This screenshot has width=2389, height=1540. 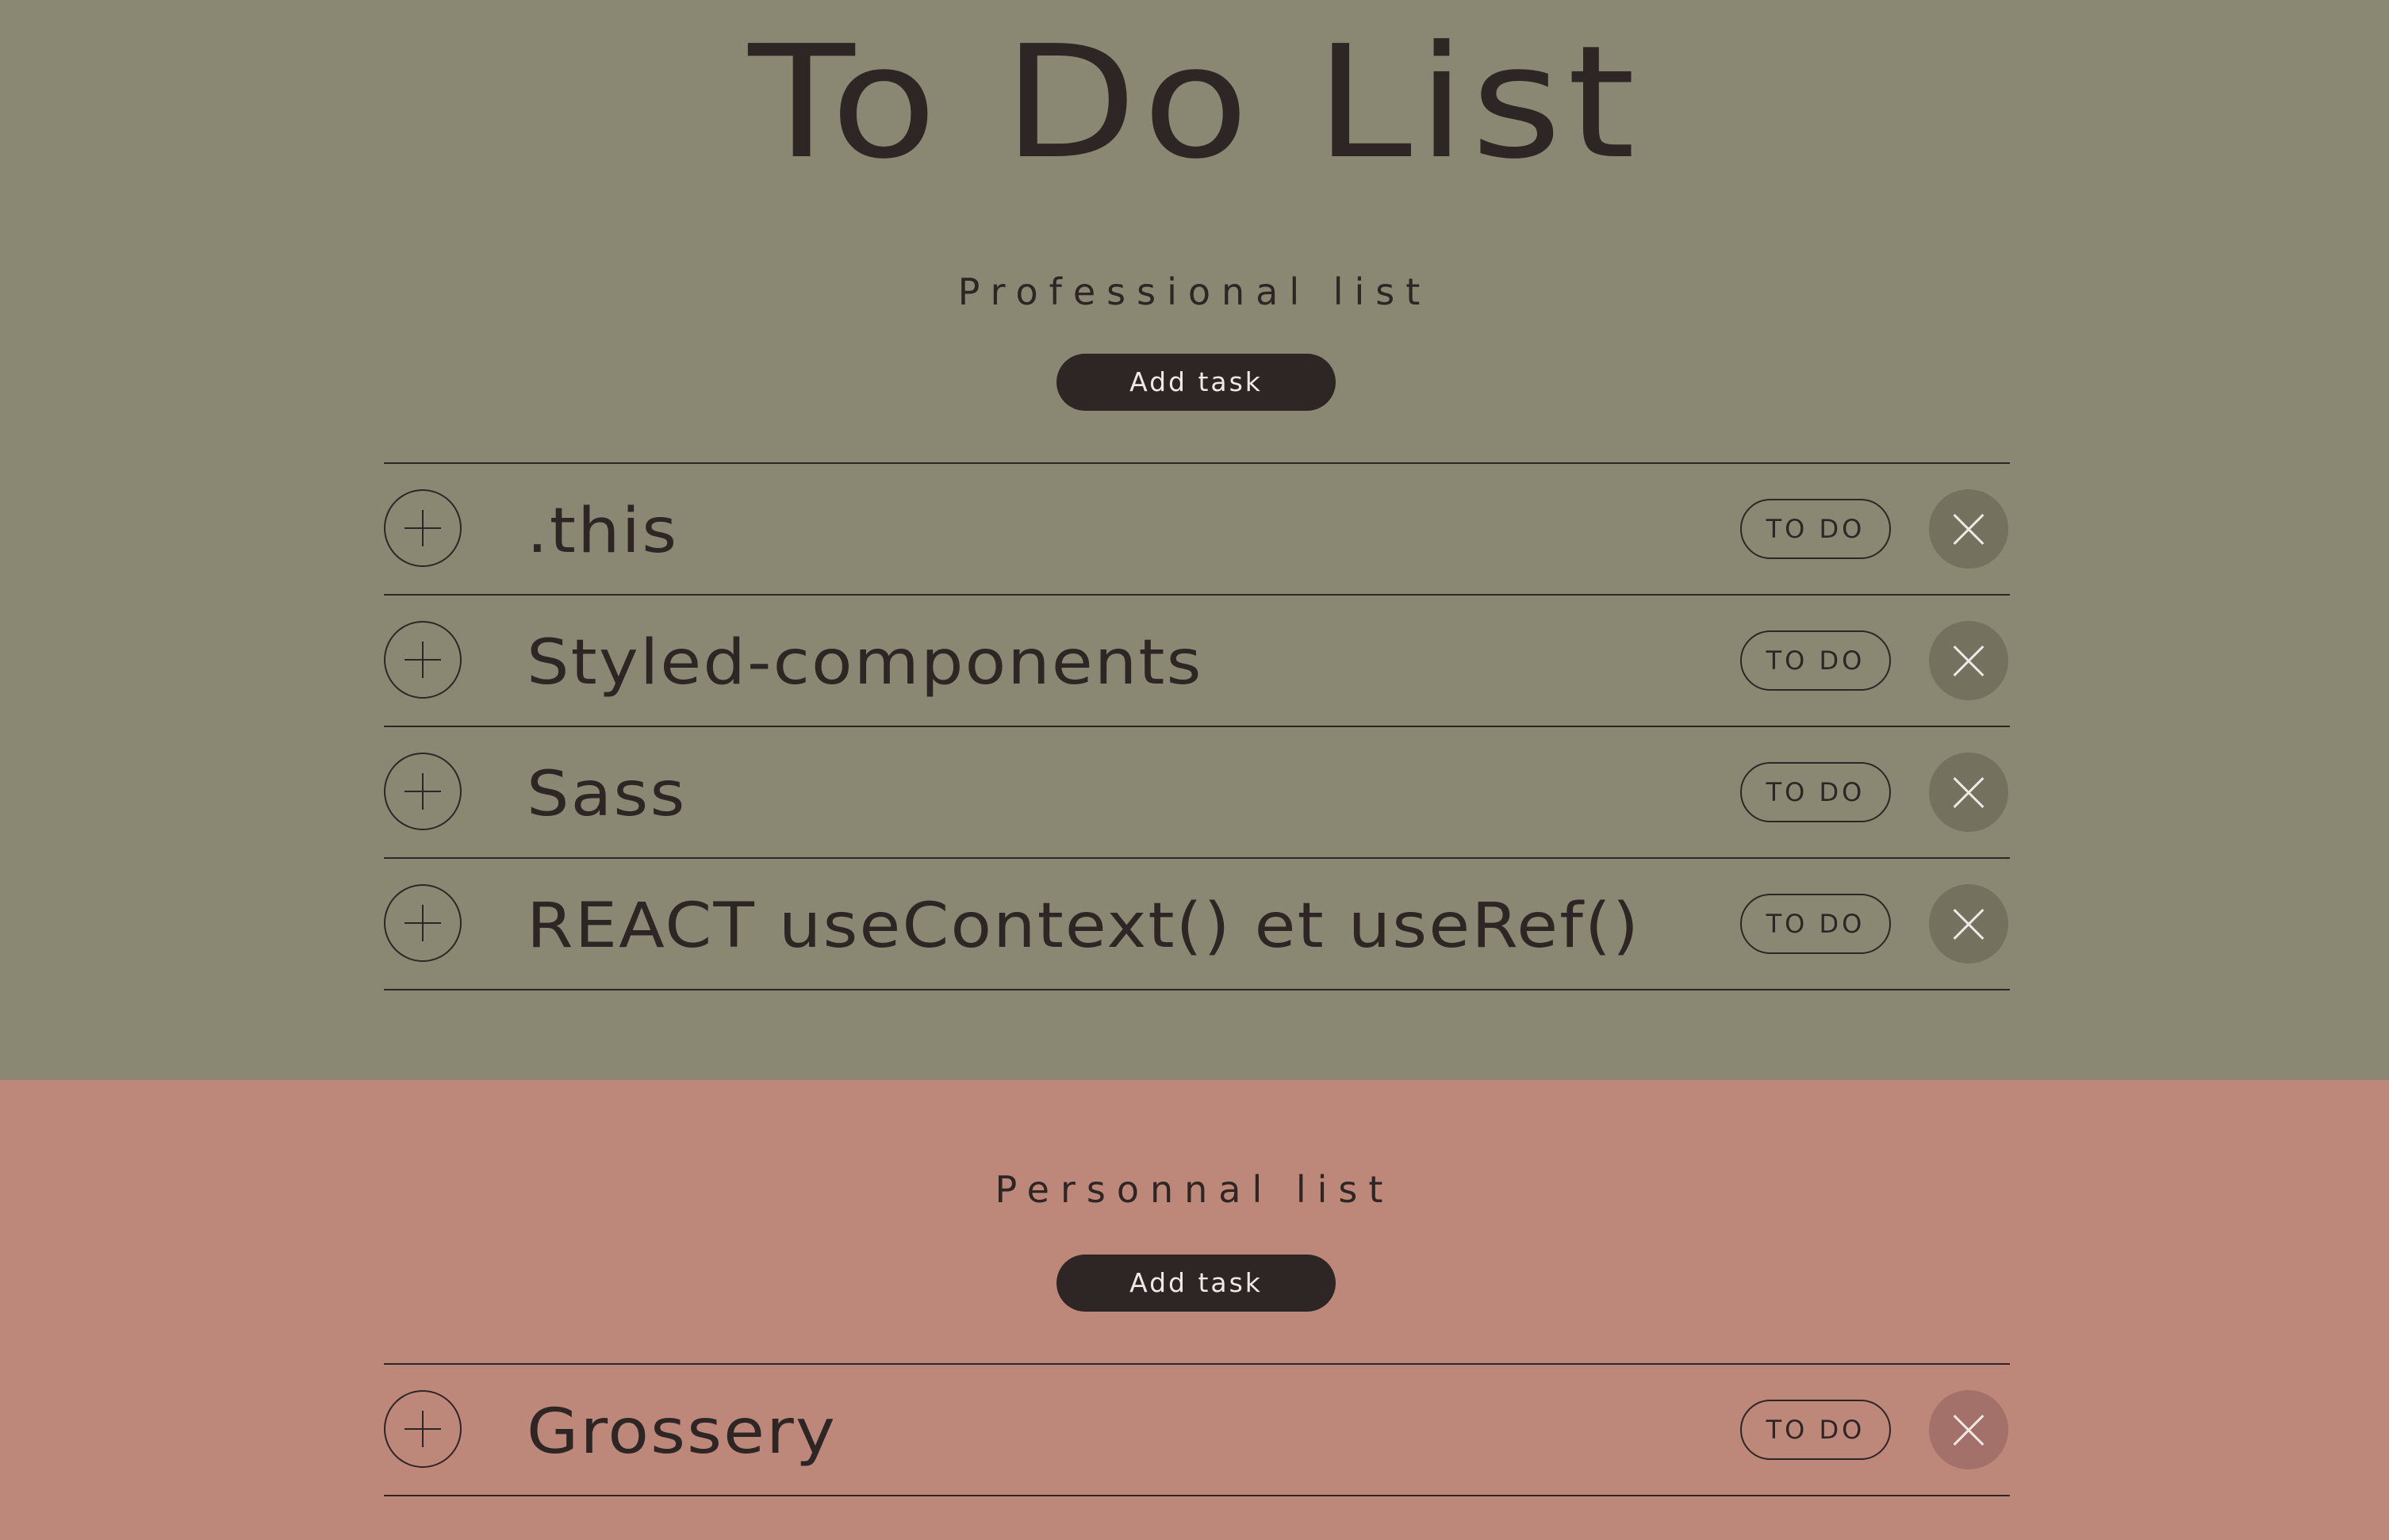 I want to click on task-row: .this TO DO, so click(x=1197, y=530).